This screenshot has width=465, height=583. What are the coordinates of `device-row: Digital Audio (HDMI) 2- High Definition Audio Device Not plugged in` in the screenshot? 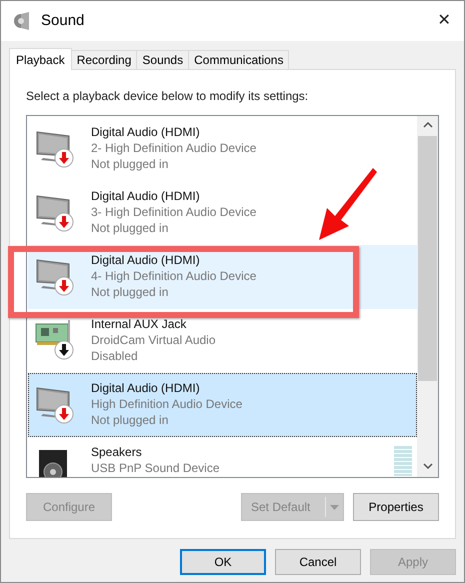 It's located at (145, 148).